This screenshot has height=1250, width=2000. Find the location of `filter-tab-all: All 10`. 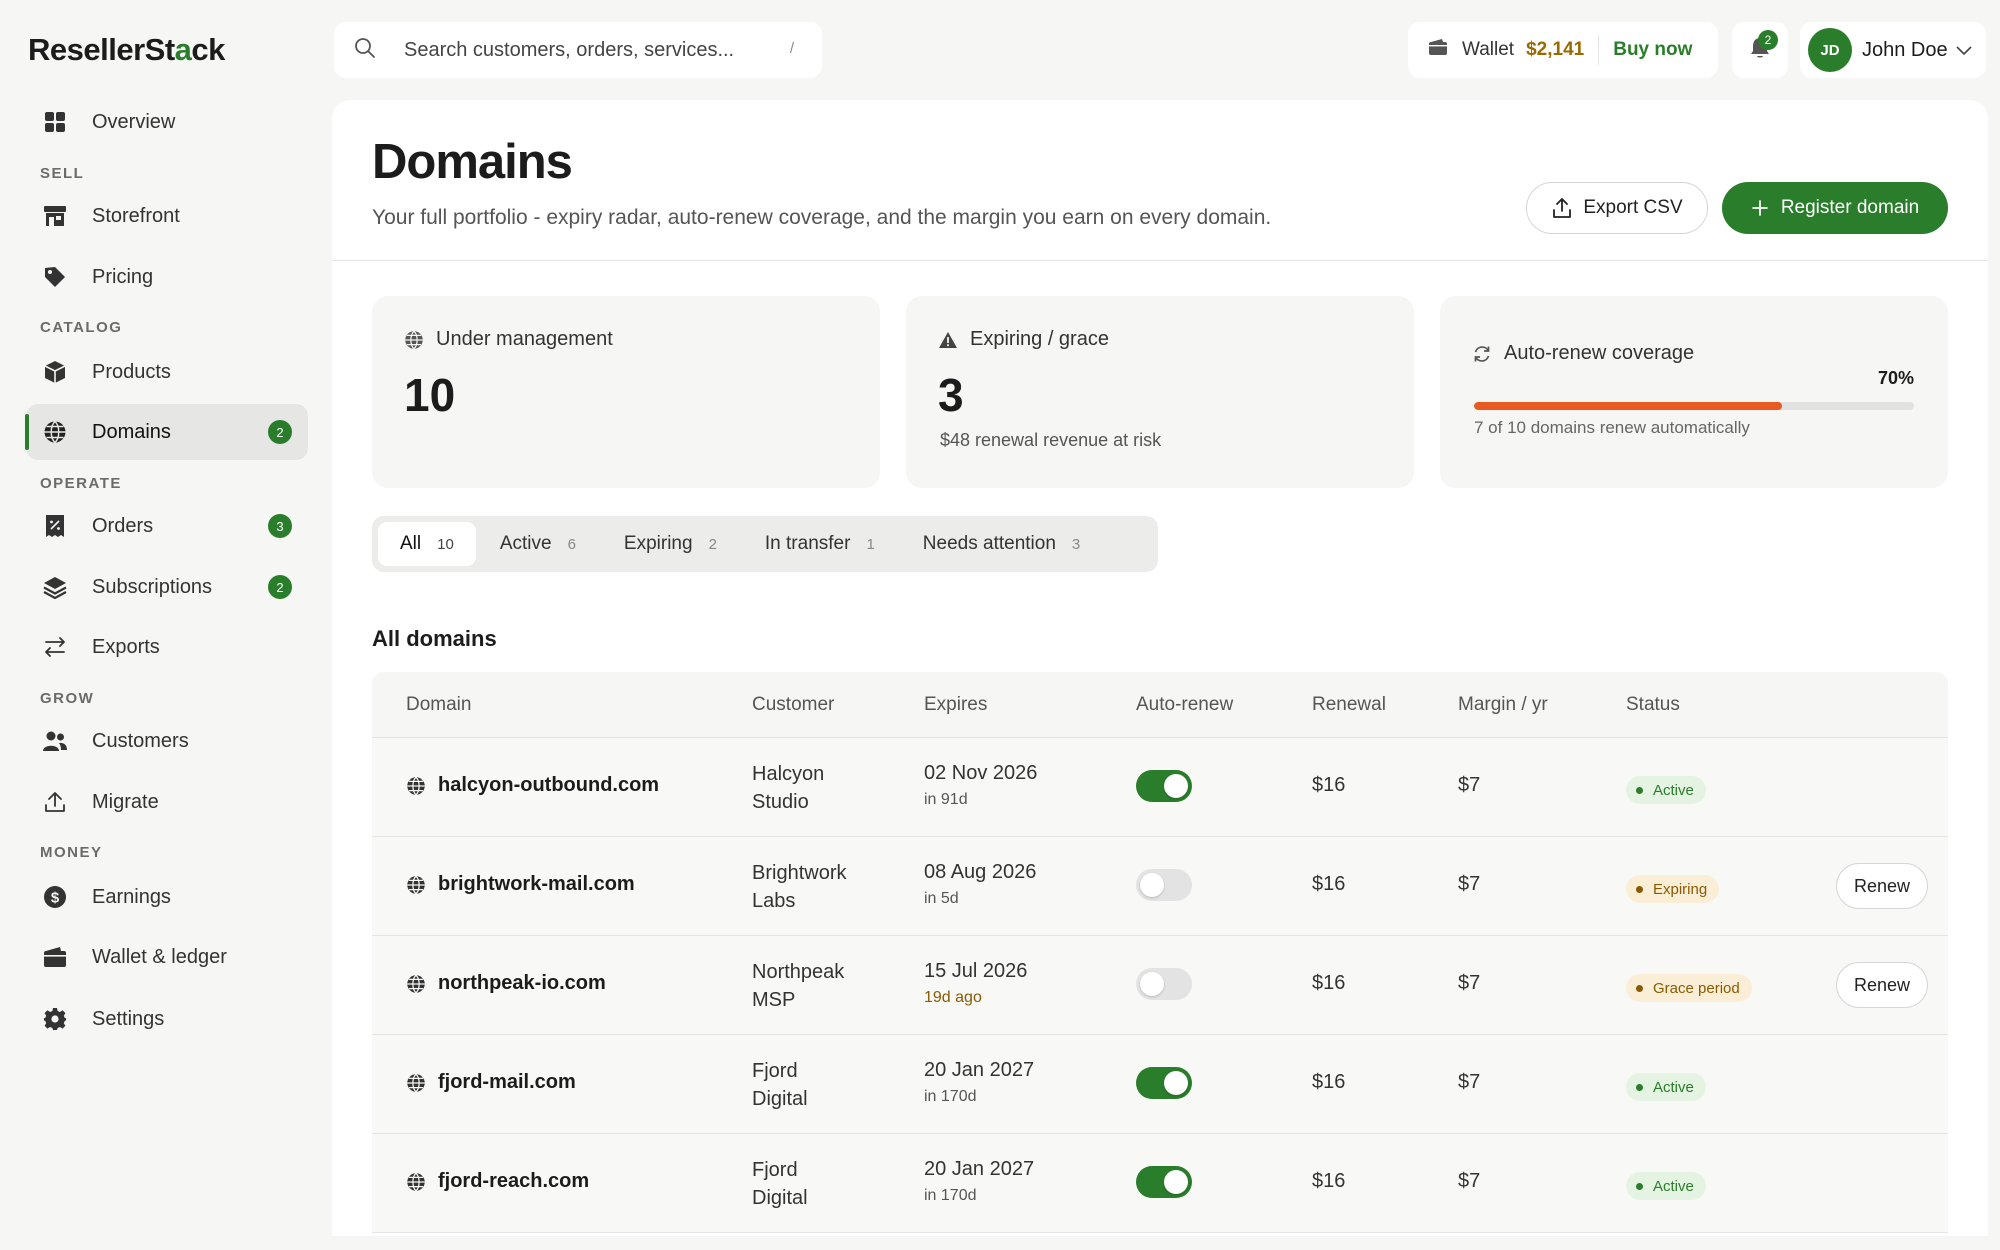

filter-tab-all: All 10 is located at coordinates (427, 544).